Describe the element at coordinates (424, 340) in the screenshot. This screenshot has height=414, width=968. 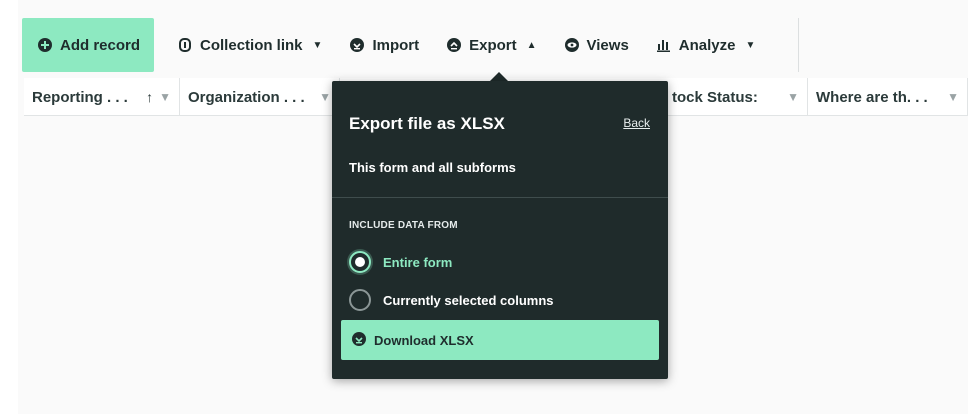
I see `download-label: Download XLSX` at that location.